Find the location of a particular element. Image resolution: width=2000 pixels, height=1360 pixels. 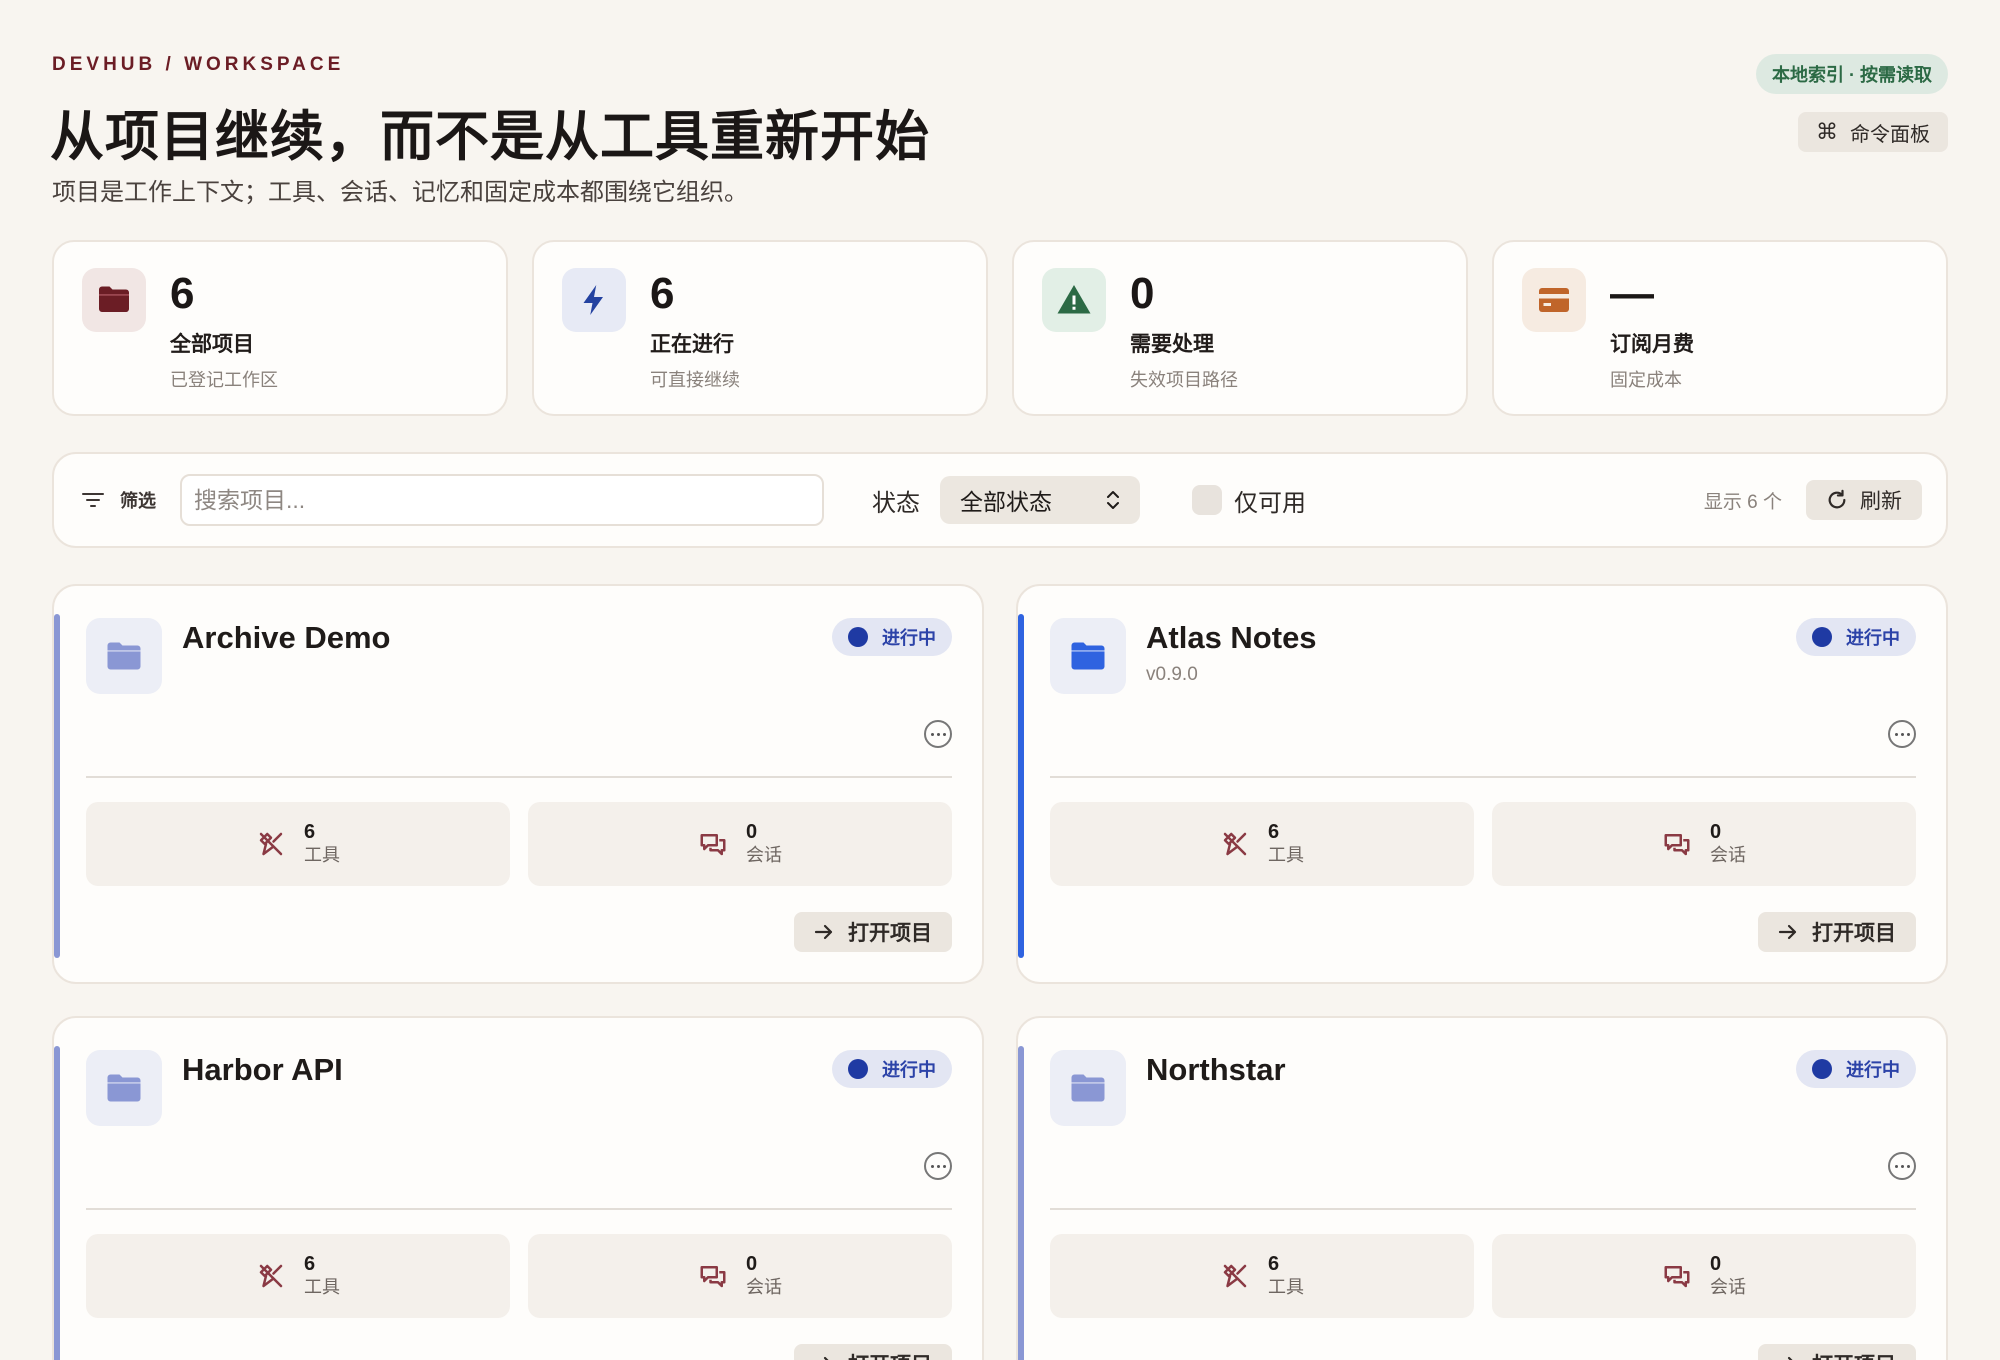

available-only-checkbox is located at coordinates (1207, 500).